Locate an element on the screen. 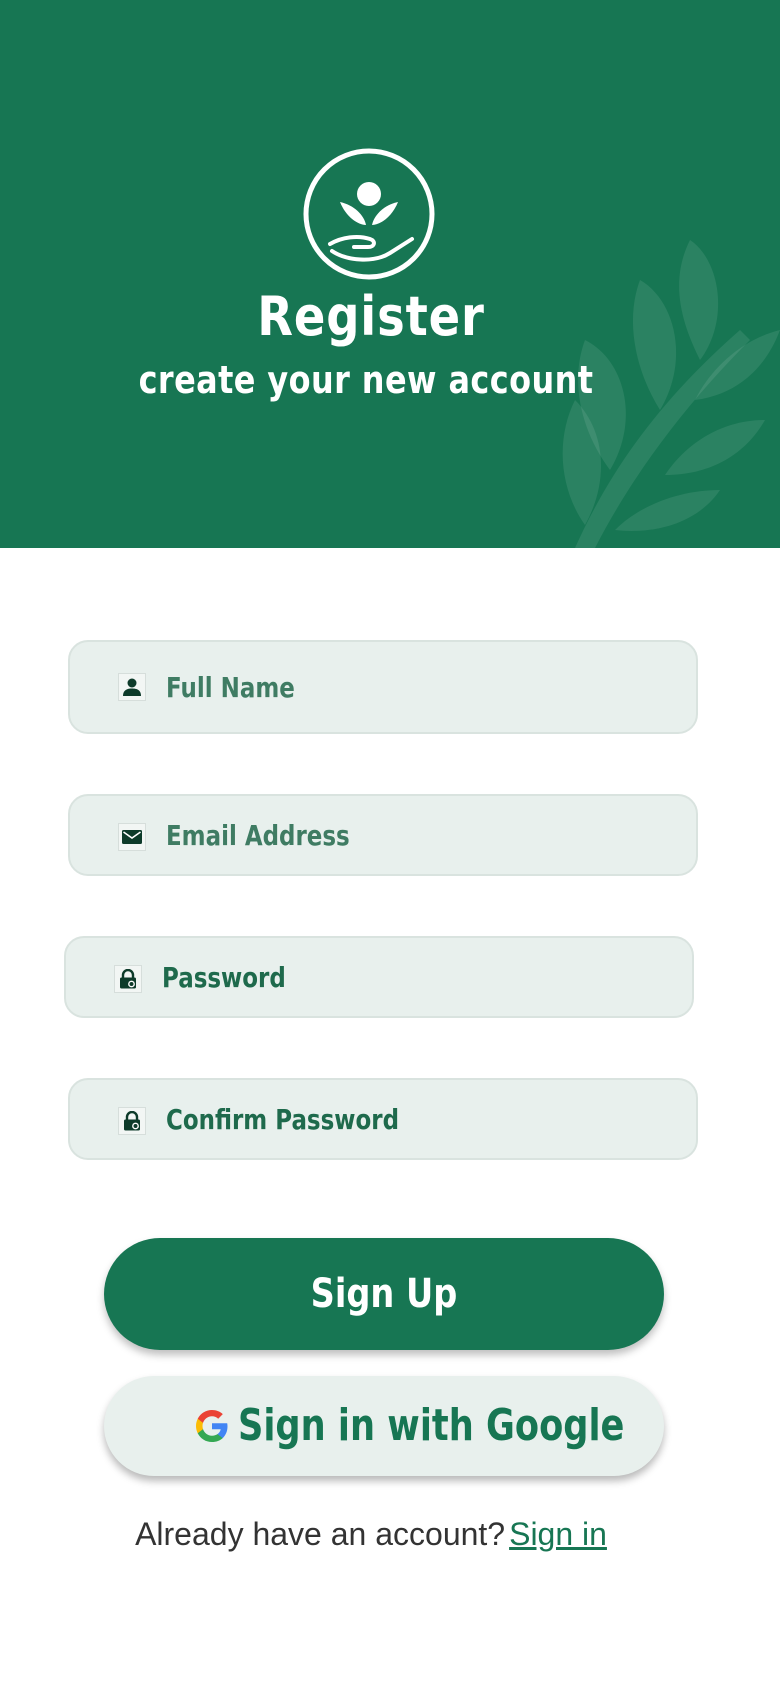 Image resolution: width=780 pixels, height=1688 pixels. google-g-icon is located at coordinates (212, 1426).